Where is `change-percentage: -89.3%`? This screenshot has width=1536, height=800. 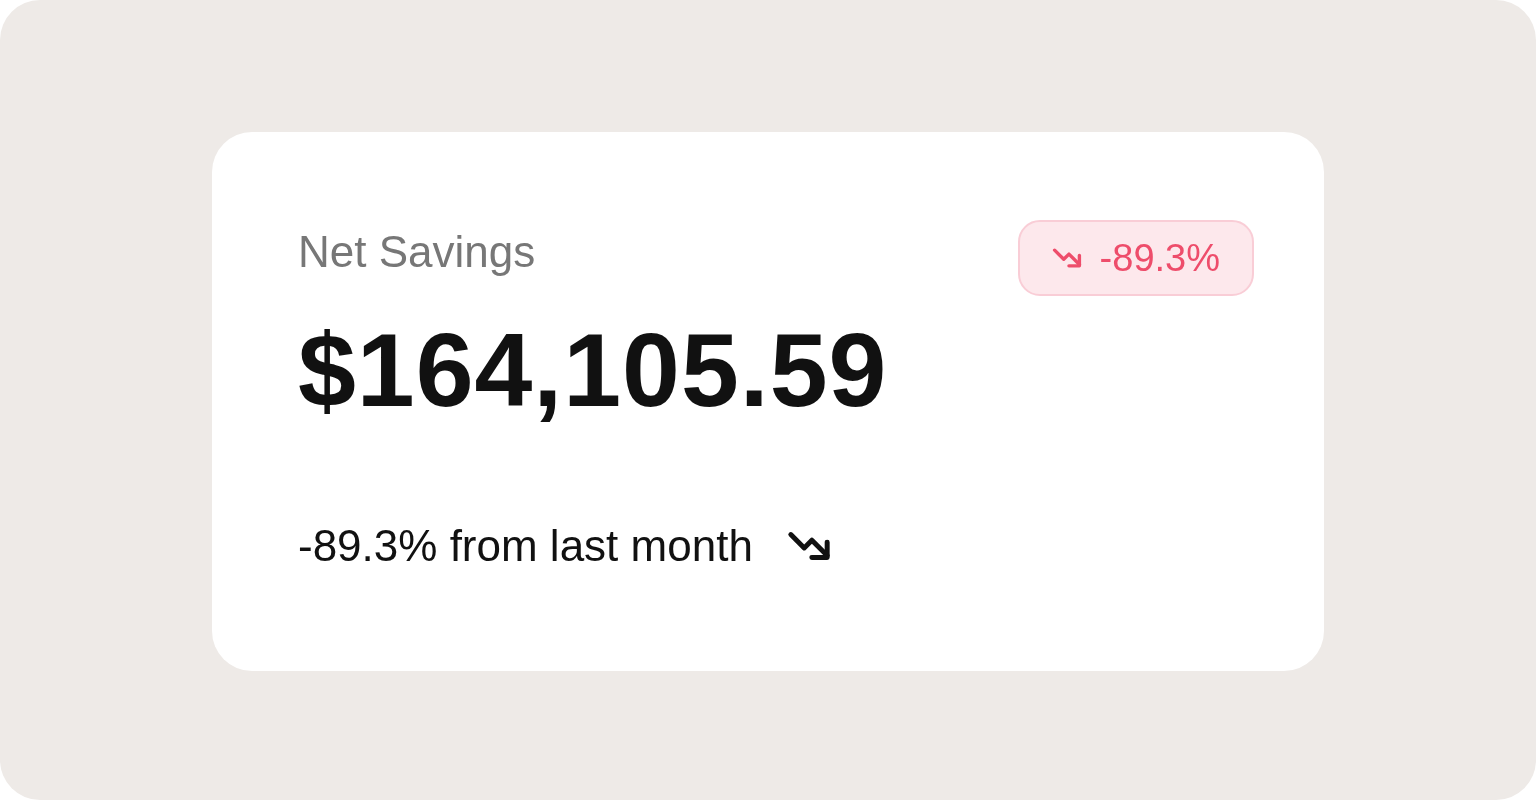
change-percentage: -89.3% is located at coordinates (1159, 258).